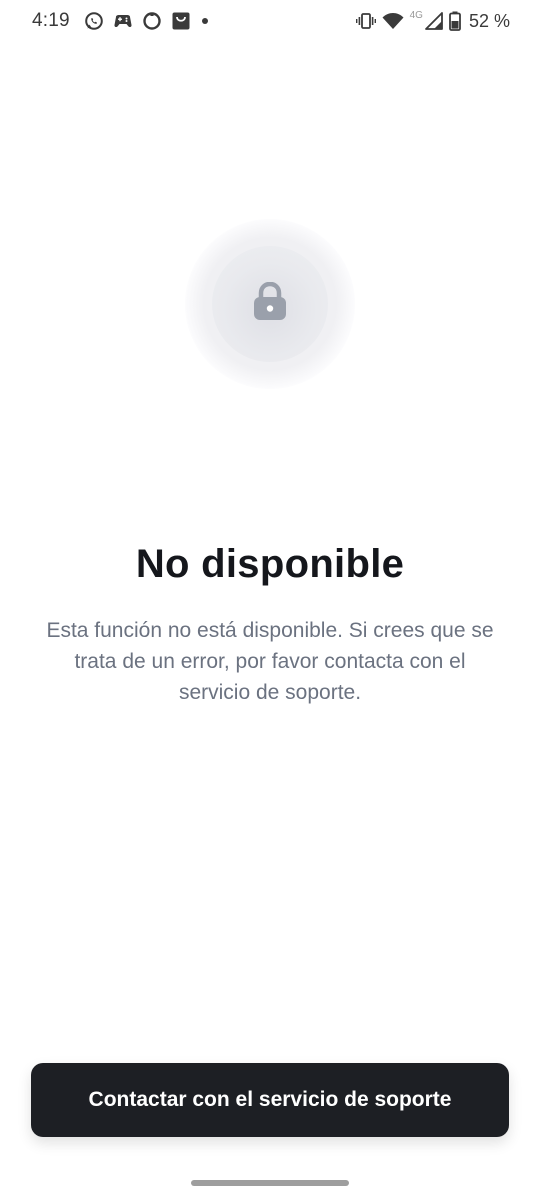  I want to click on dot-icon, so click(205, 21).